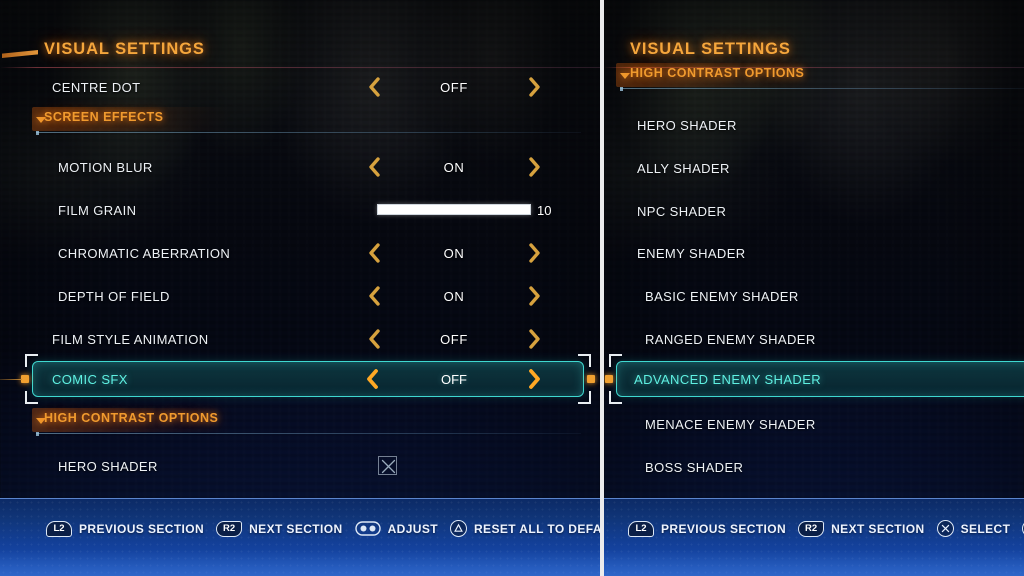 This screenshot has height=576, width=1024. I want to click on checkbox-hero-shader, so click(387, 465).